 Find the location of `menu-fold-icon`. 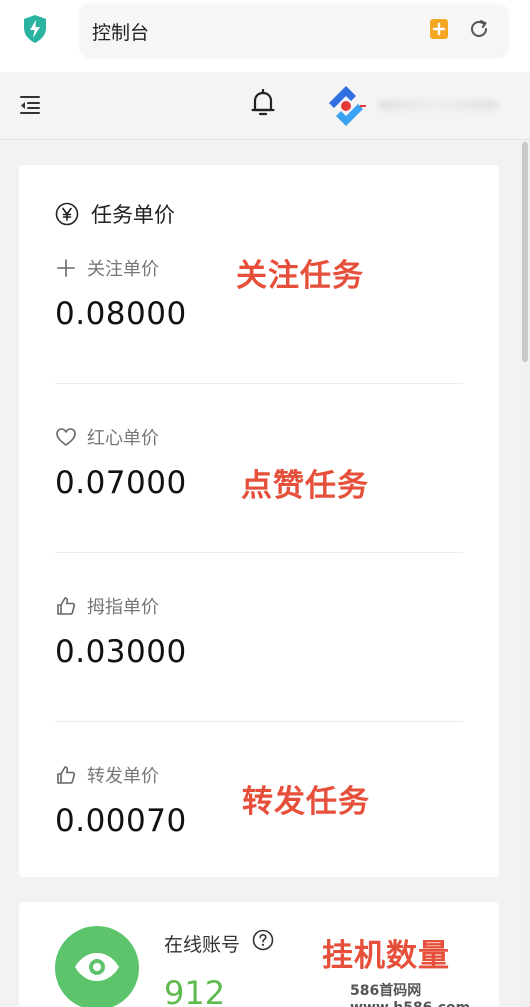

menu-fold-icon is located at coordinates (30, 105).